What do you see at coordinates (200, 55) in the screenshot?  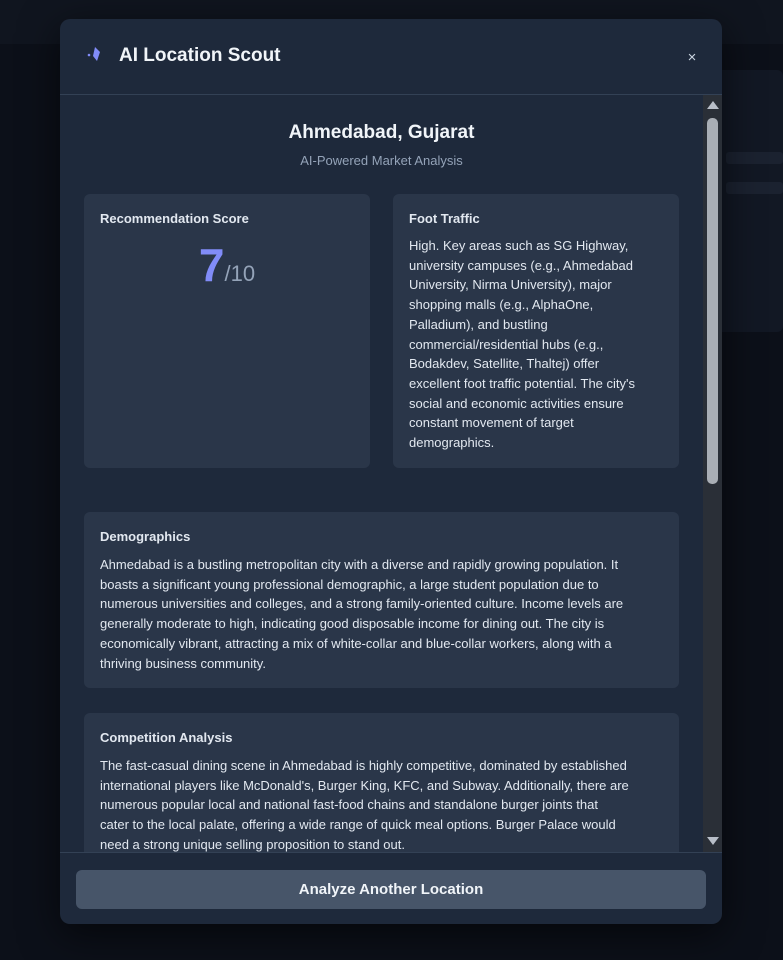 I see `modal-title: AI Location Scout` at bounding box center [200, 55].